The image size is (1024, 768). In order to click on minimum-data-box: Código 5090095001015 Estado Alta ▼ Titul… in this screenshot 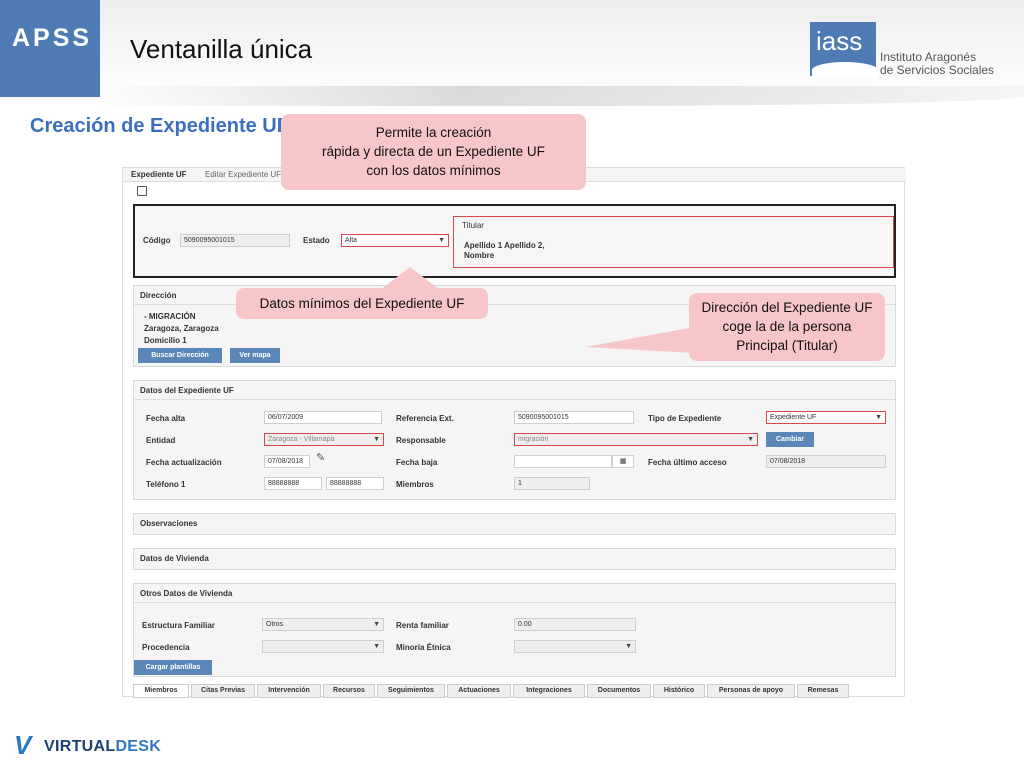, I will do `click(514, 241)`.